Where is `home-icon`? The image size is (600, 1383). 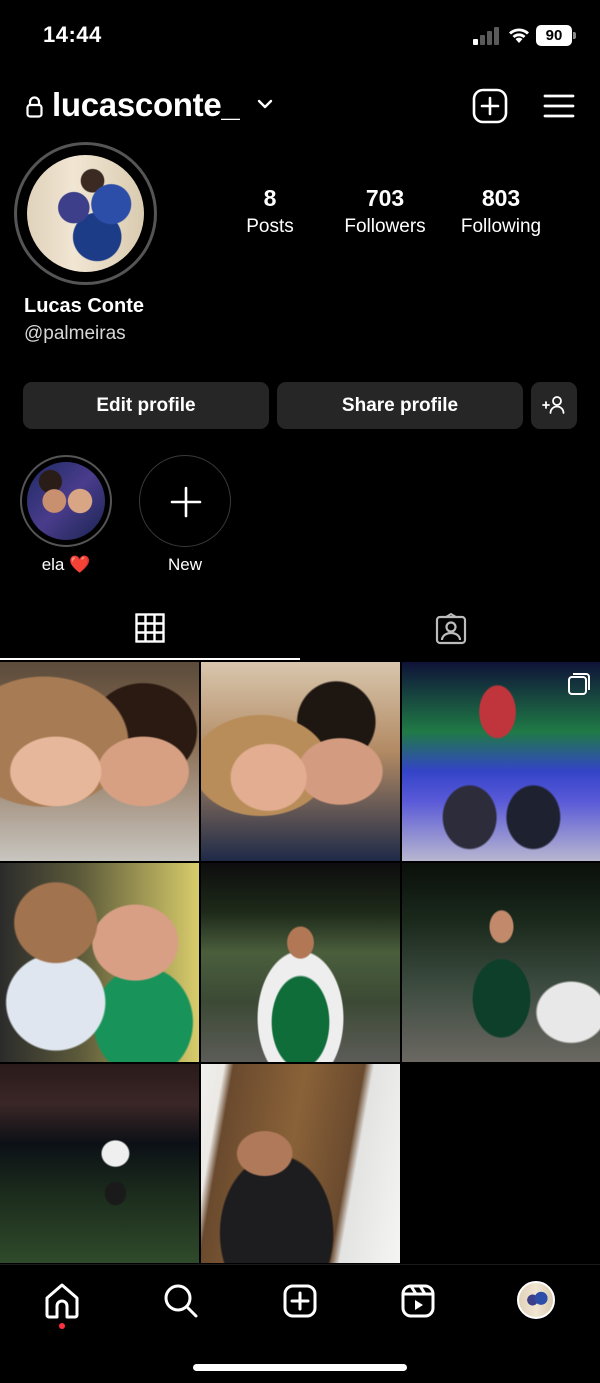 home-icon is located at coordinates (62, 1301).